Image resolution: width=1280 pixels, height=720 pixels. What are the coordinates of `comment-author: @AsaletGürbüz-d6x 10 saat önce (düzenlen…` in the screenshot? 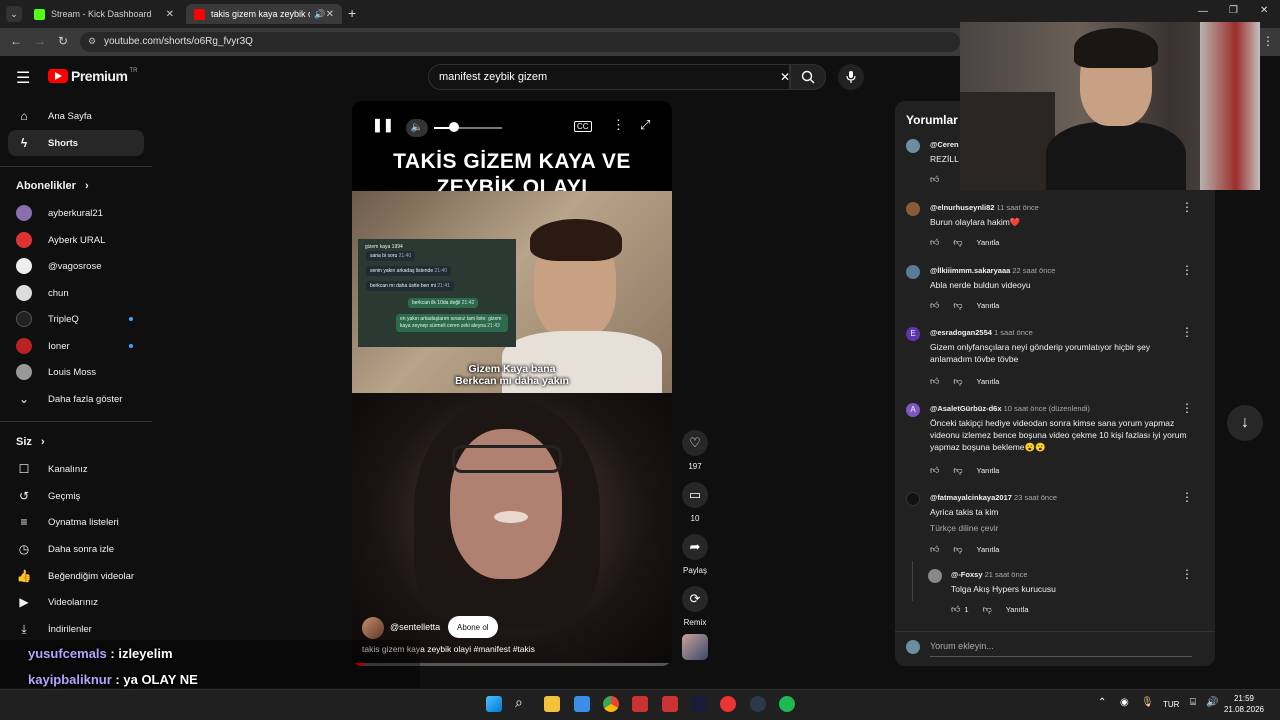 It's located at (1010, 408).